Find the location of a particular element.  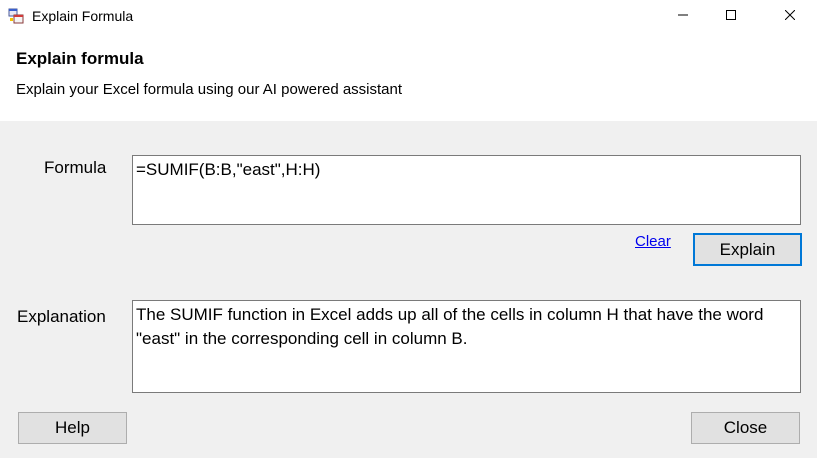

form-app-icon is located at coordinates (16, 16).